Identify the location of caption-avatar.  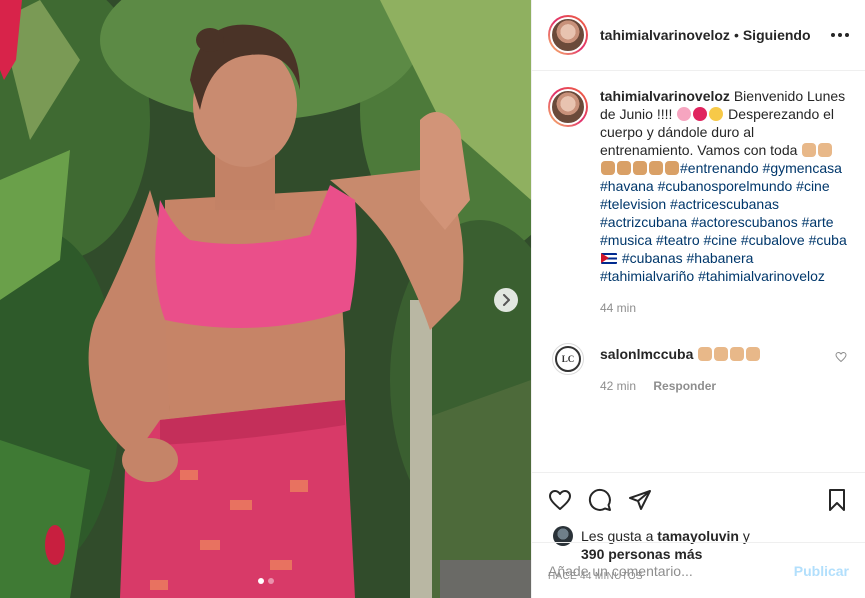
(568, 107).